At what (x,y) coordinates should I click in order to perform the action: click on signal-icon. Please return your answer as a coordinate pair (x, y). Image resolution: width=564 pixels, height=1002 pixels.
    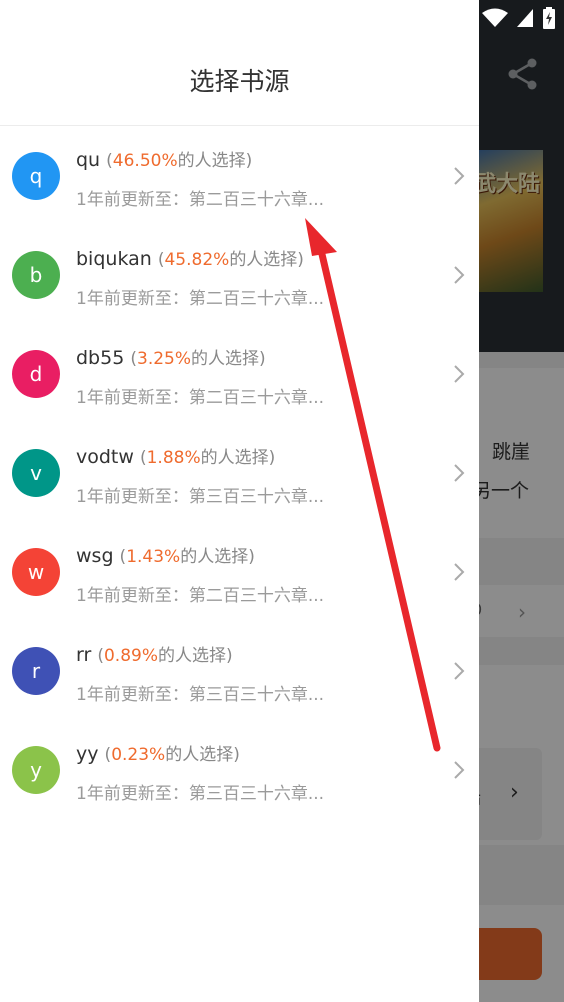
    Looking at the image, I should click on (525, 18).